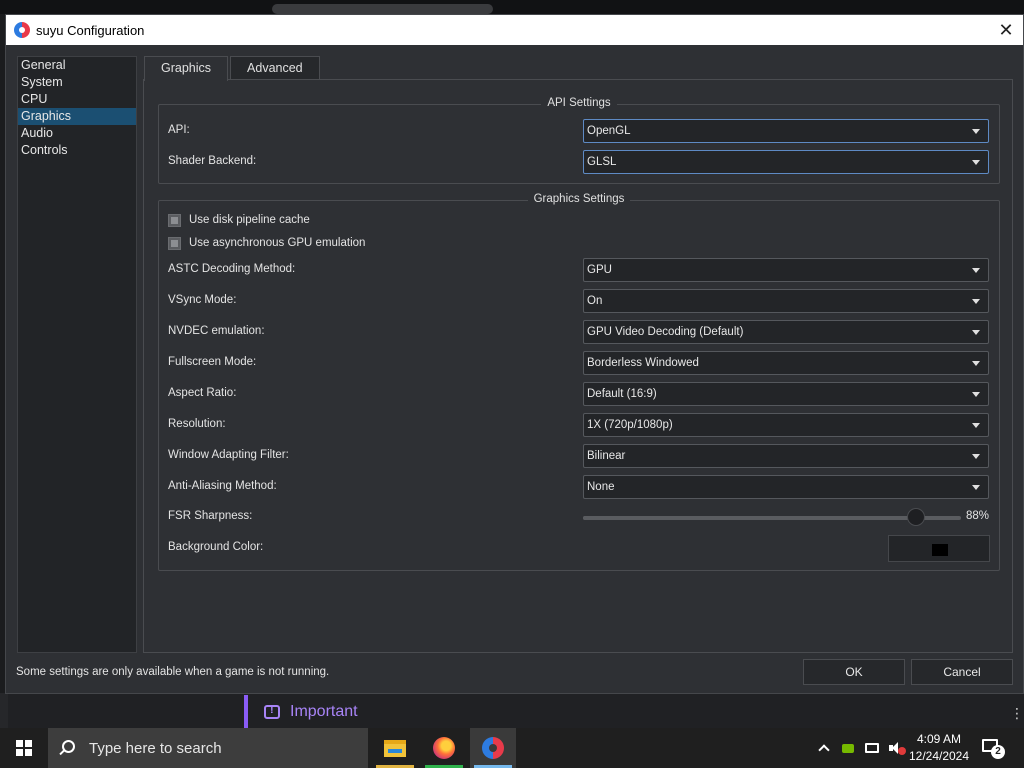 This screenshot has width=1024, height=768. I want to click on taskbar-firefox, so click(444, 748).